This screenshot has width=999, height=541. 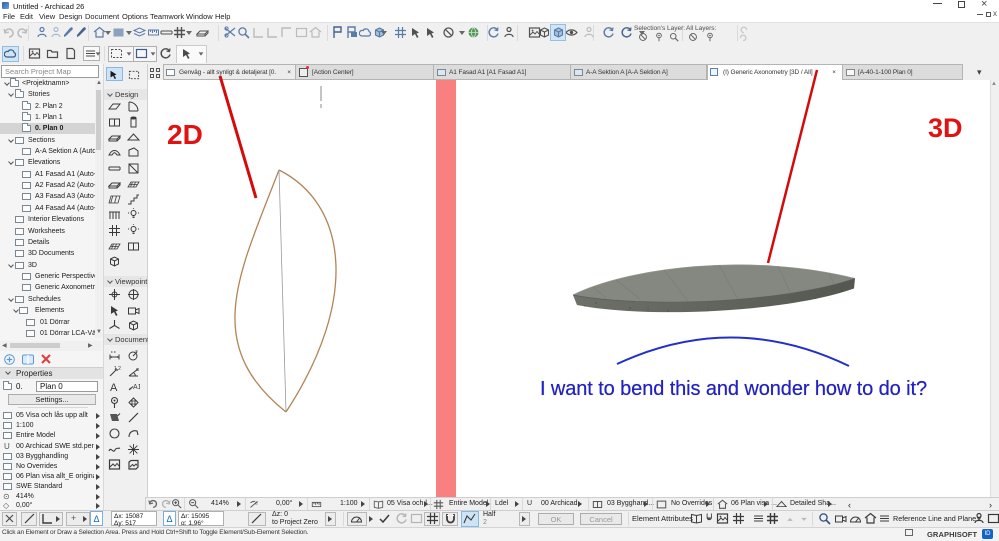 I want to click on svg-text: A1, so click(x=136, y=387).